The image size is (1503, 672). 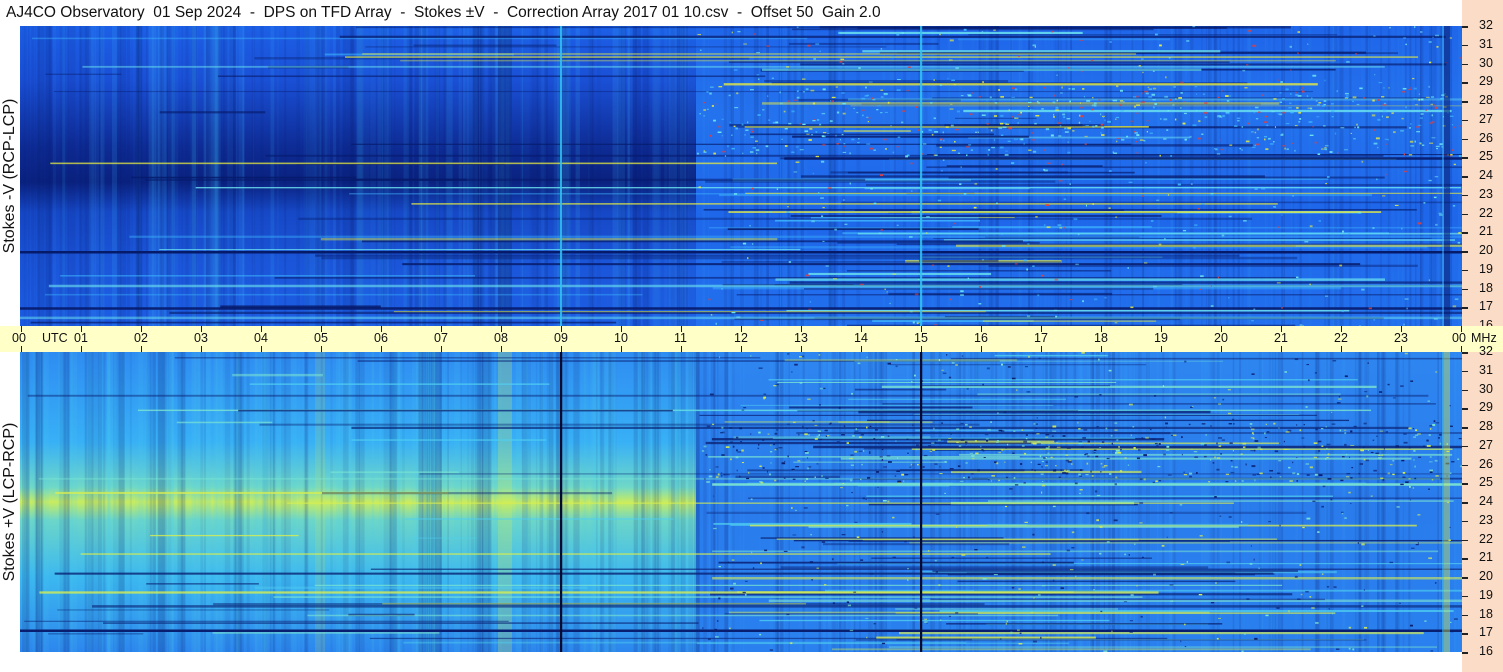 I want to click on mhz-unit-label: MHz, so click(x=1484, y=338).